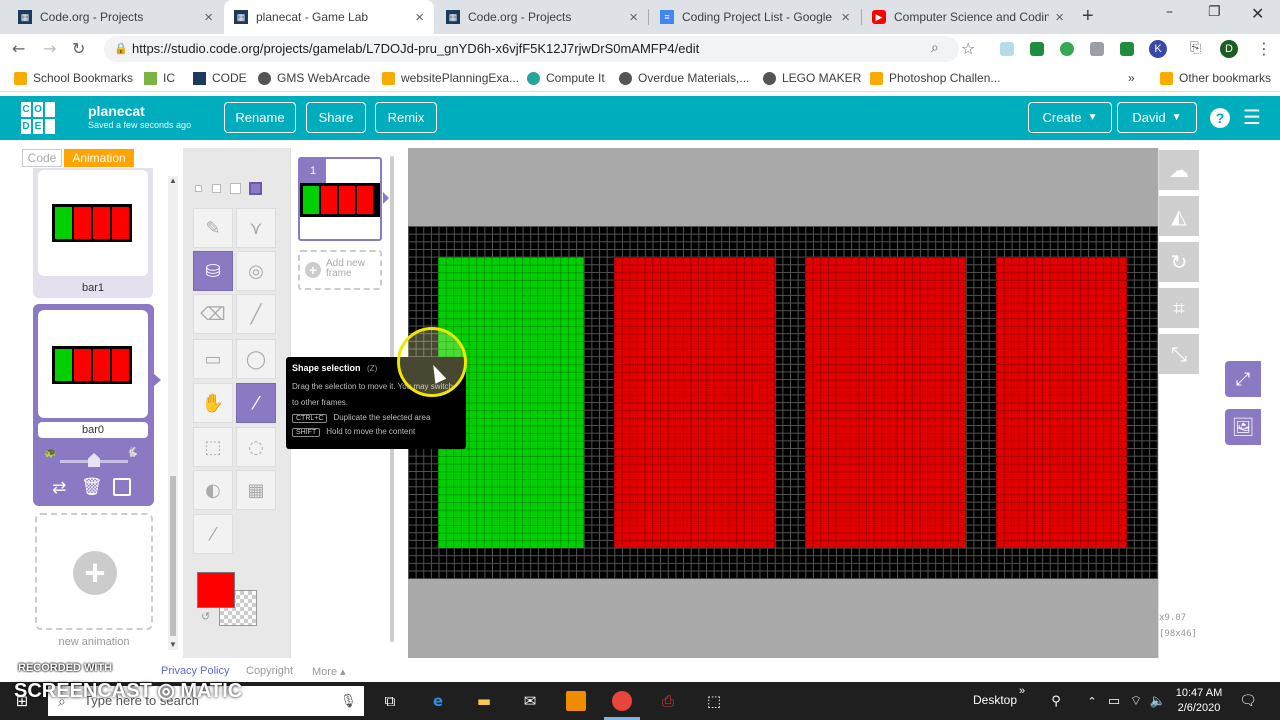 The image size is (1280, 720). What do you see at coordinates (269, 671) in the screenshot?
I see `copyright-link: Copyright` at bounding box center [269, 671].